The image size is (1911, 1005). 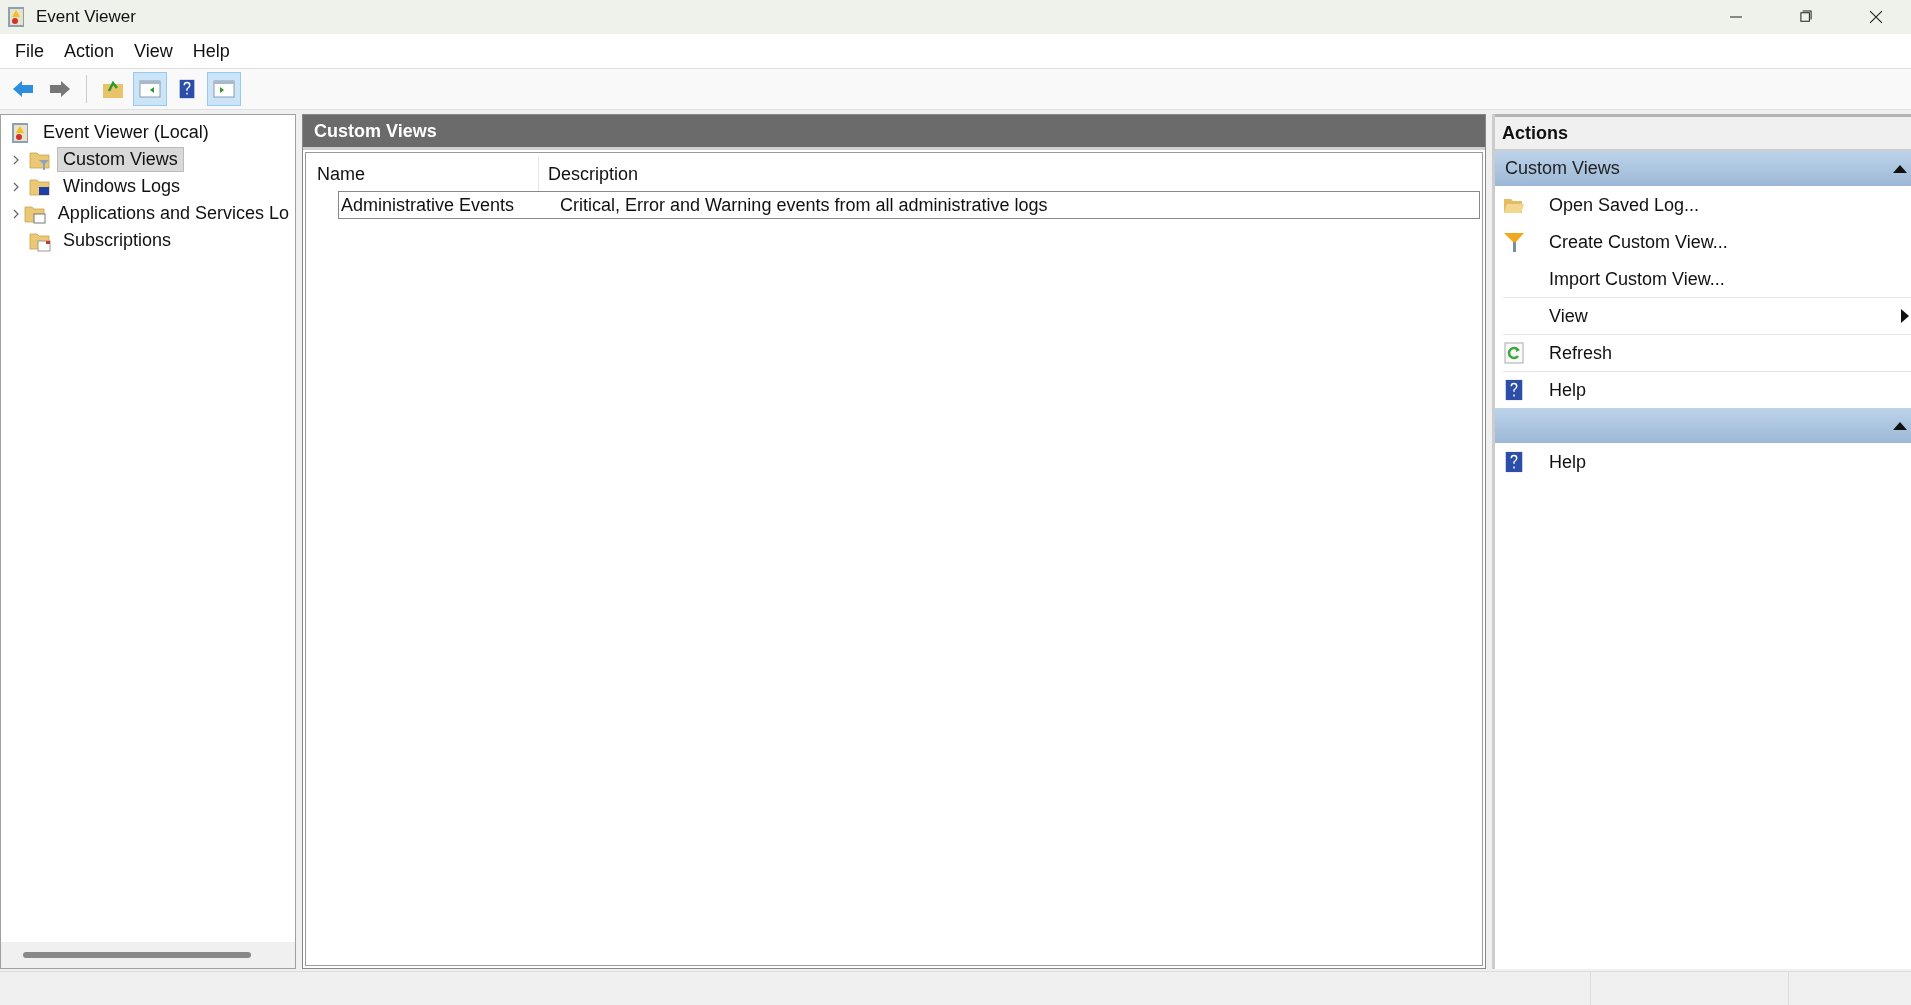 I want to click on menu-item: File, so click(x=29, y=51).